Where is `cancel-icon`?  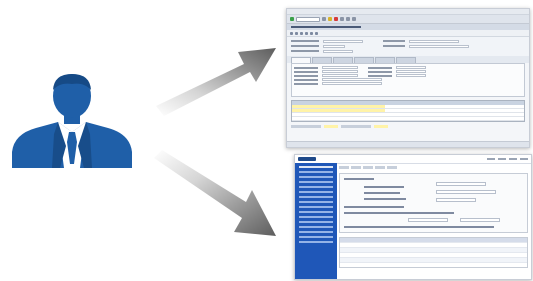 cancel-icon is located at coordinates (336, 19).